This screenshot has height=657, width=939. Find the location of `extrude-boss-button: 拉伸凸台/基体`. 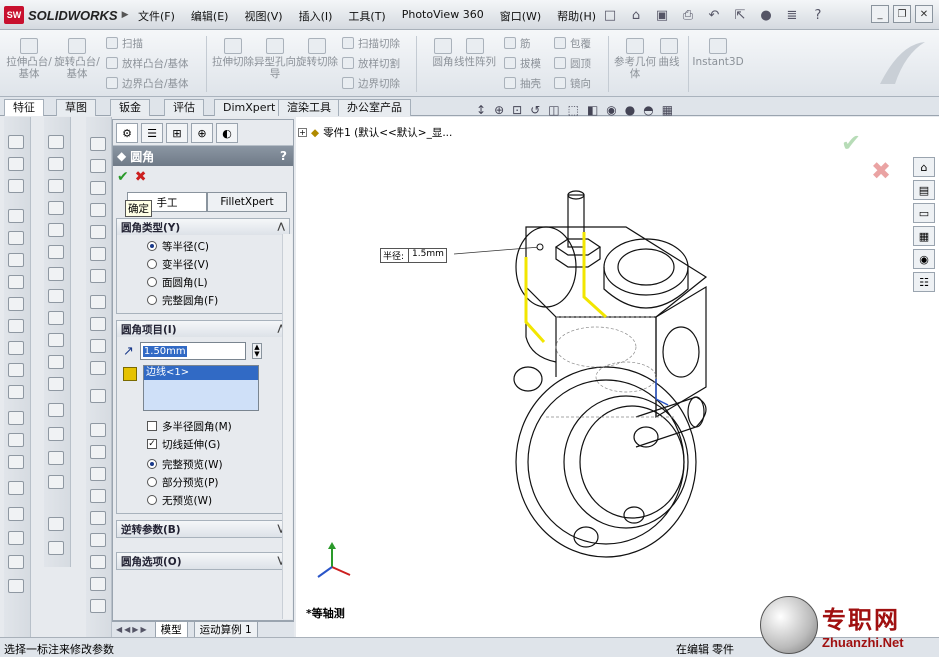

extrude-boss-button: 拉伸凸台/基体 is located at coordinates (29, 59).